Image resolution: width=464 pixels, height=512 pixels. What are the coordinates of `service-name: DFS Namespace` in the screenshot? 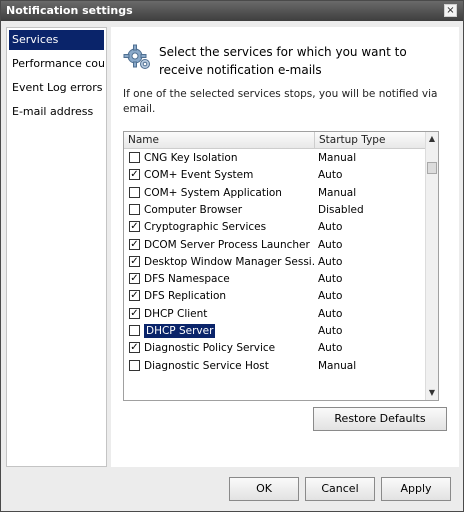 It's located at (187, 279).